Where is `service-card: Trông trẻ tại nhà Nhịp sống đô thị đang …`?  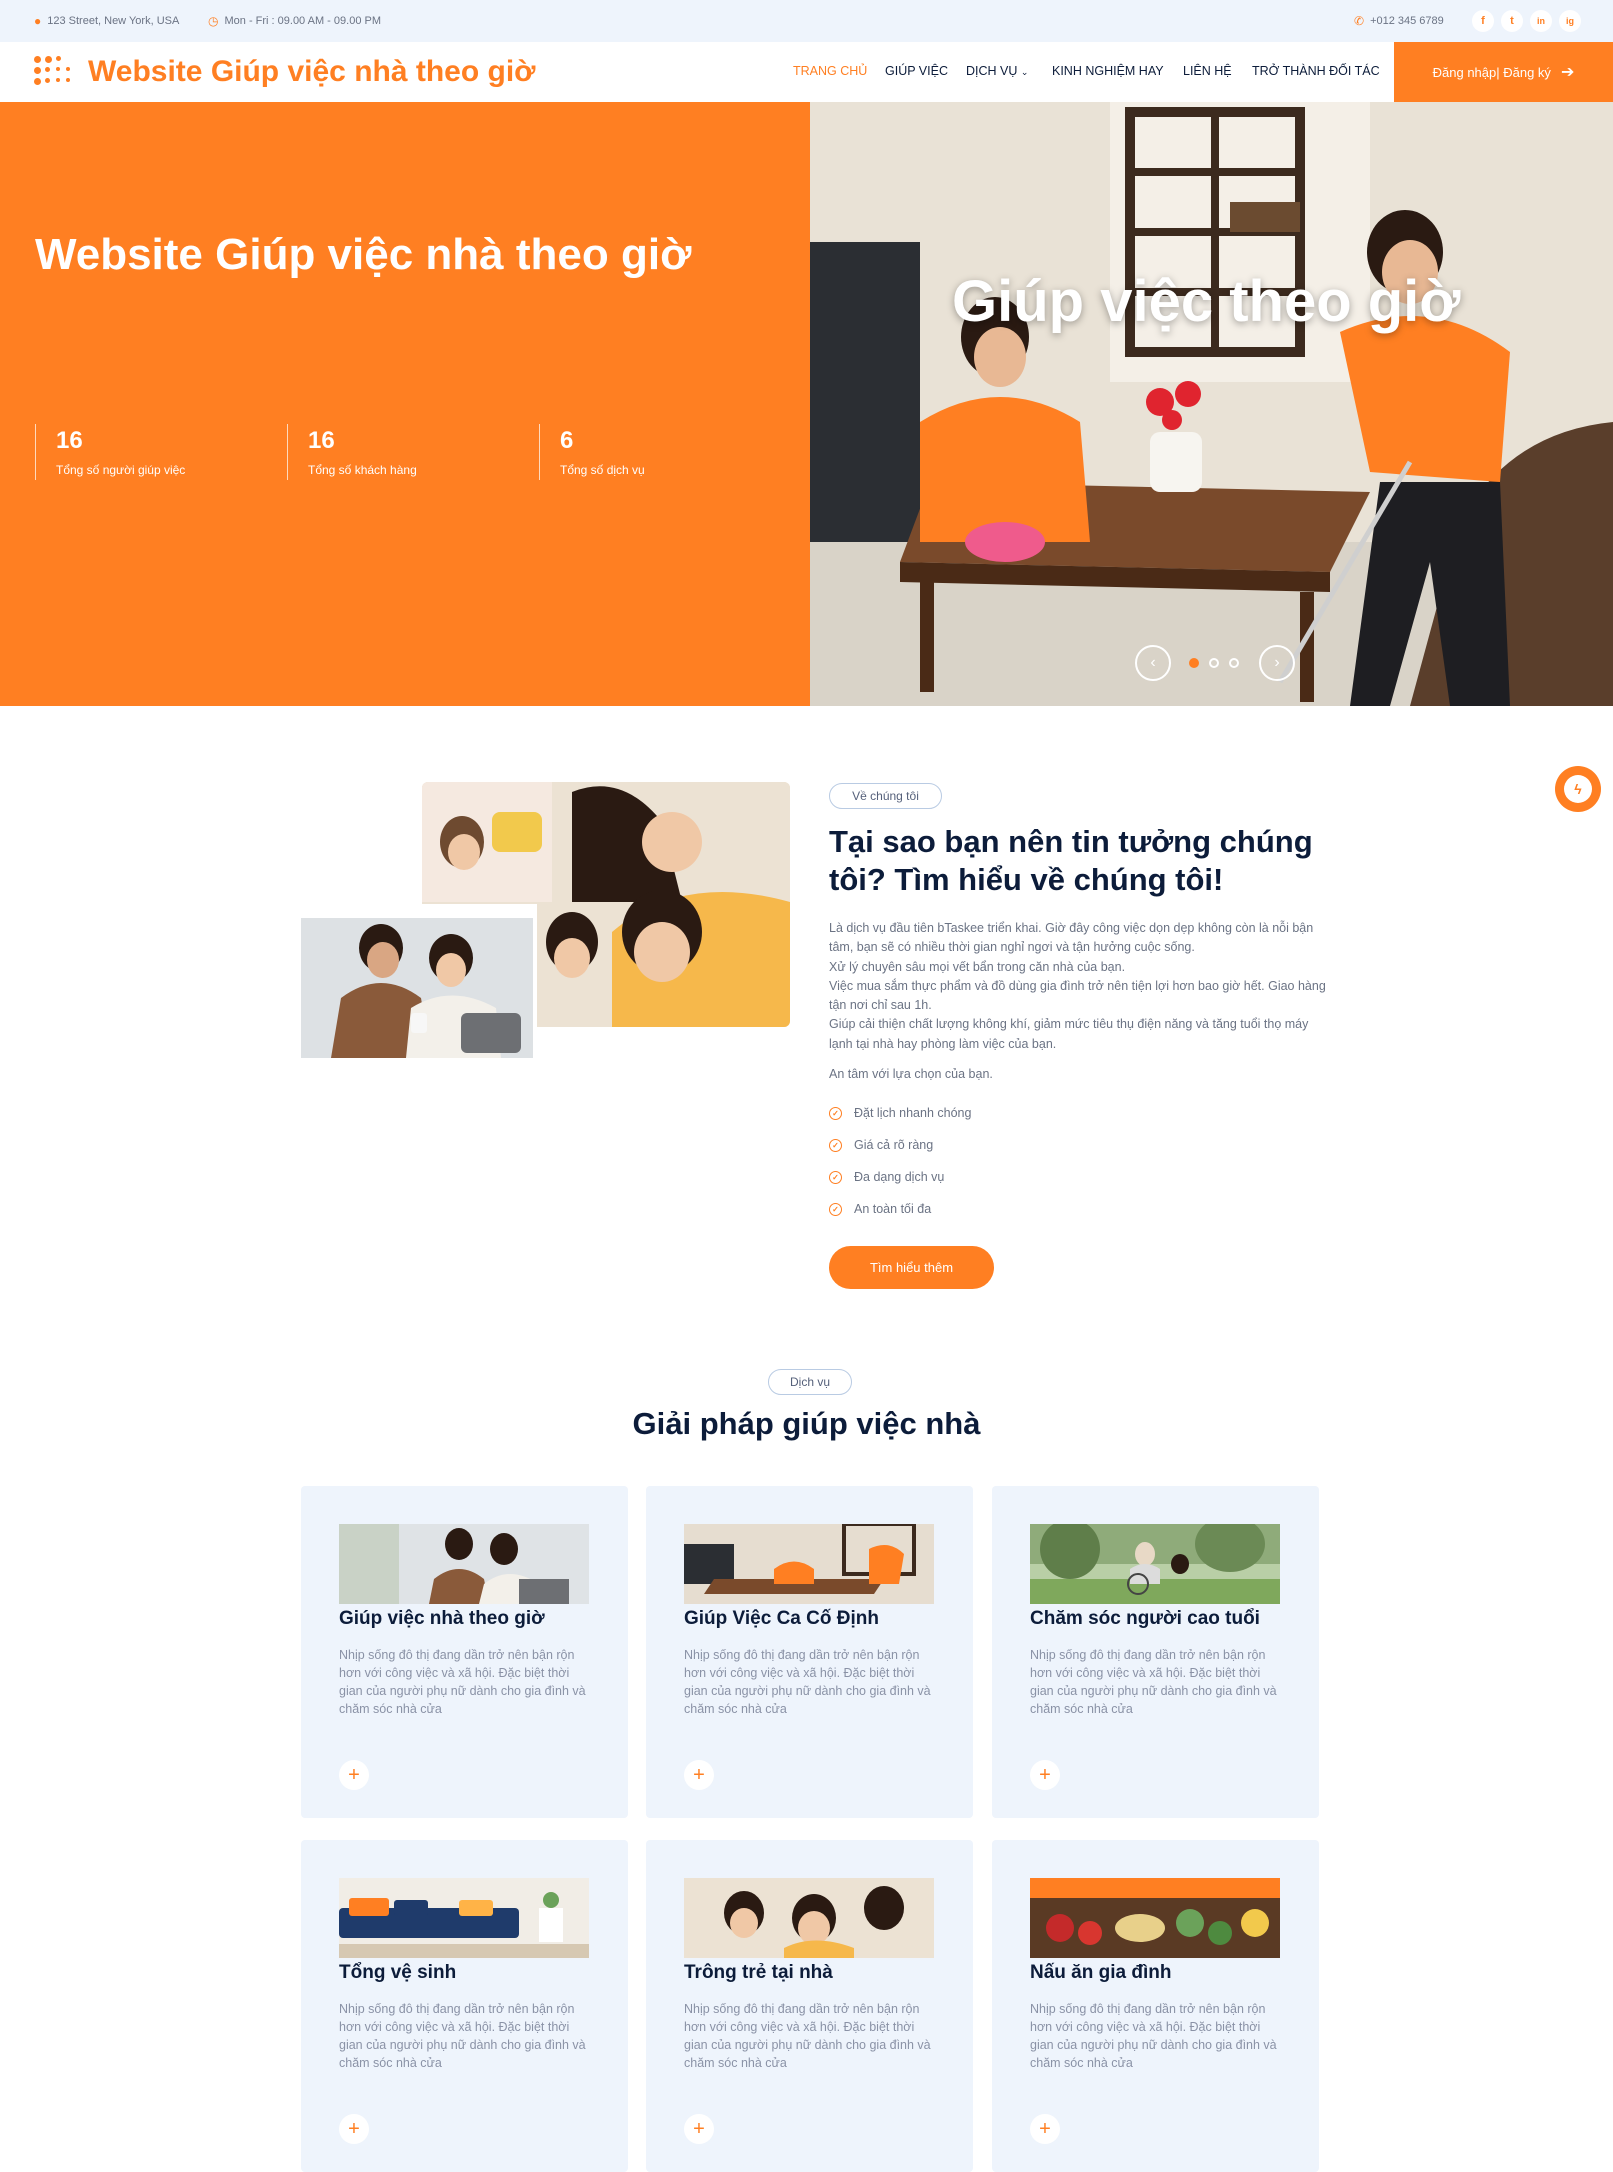
service-card: Trông trẻ tại nhà Nhịp sống đô thị đang … is located at coordinates (809, 2006).